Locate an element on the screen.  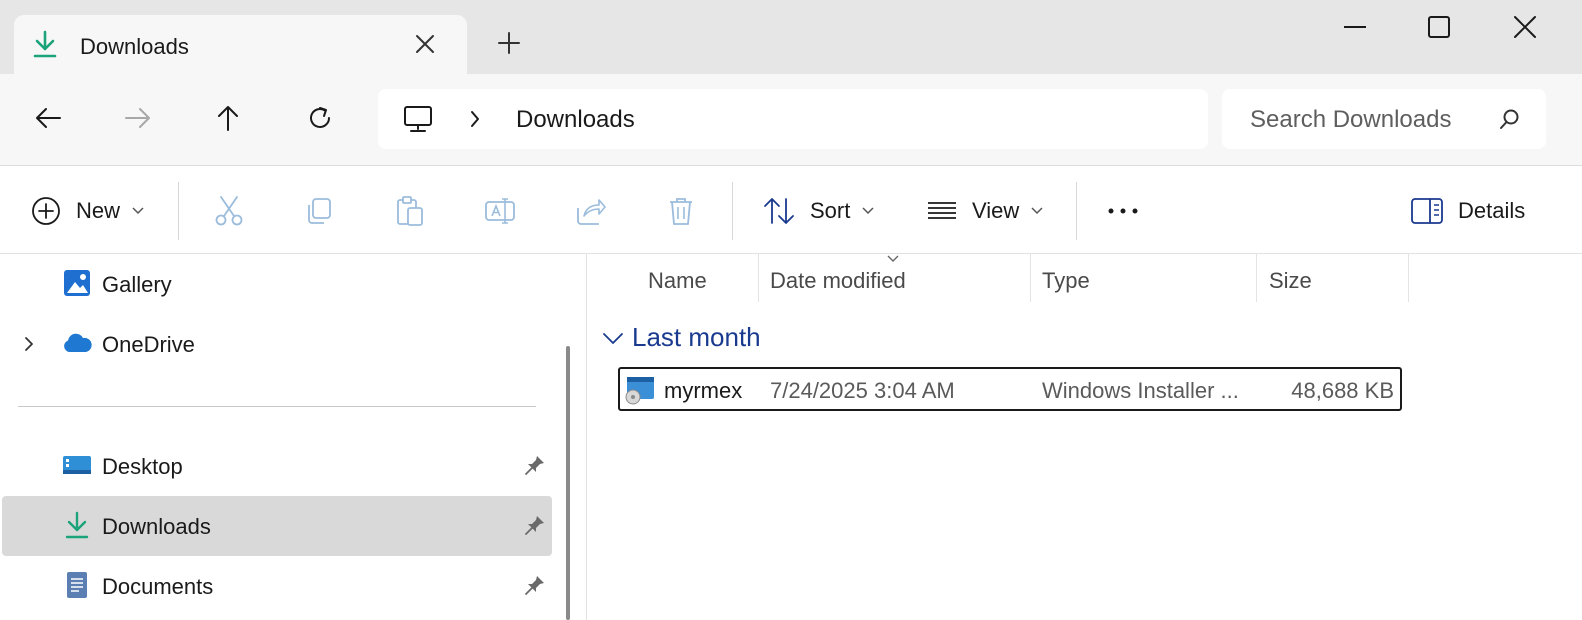
navigation-bar: Downloads Search Downloads is located at coordinates (791, 120).